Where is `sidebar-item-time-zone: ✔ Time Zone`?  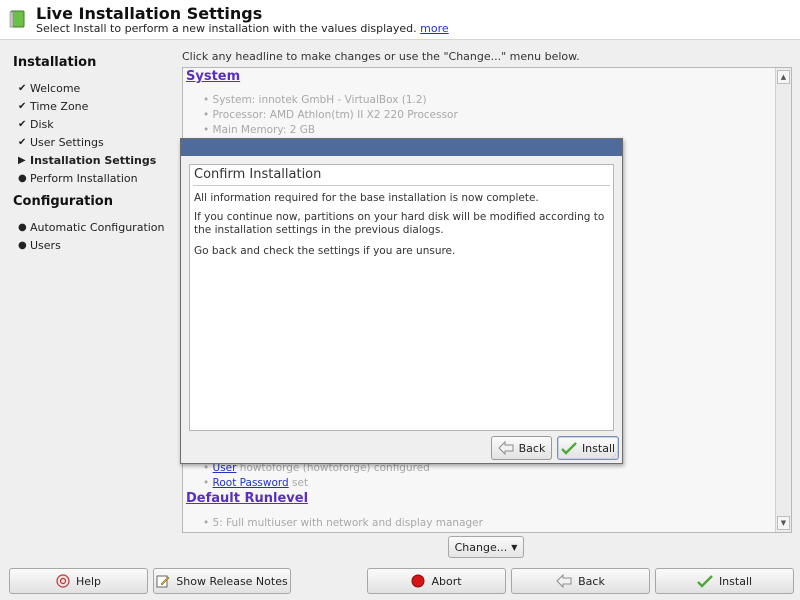 sidebar-item-time-zone: ✔ Time Zone is located at coordinates (53, 106).